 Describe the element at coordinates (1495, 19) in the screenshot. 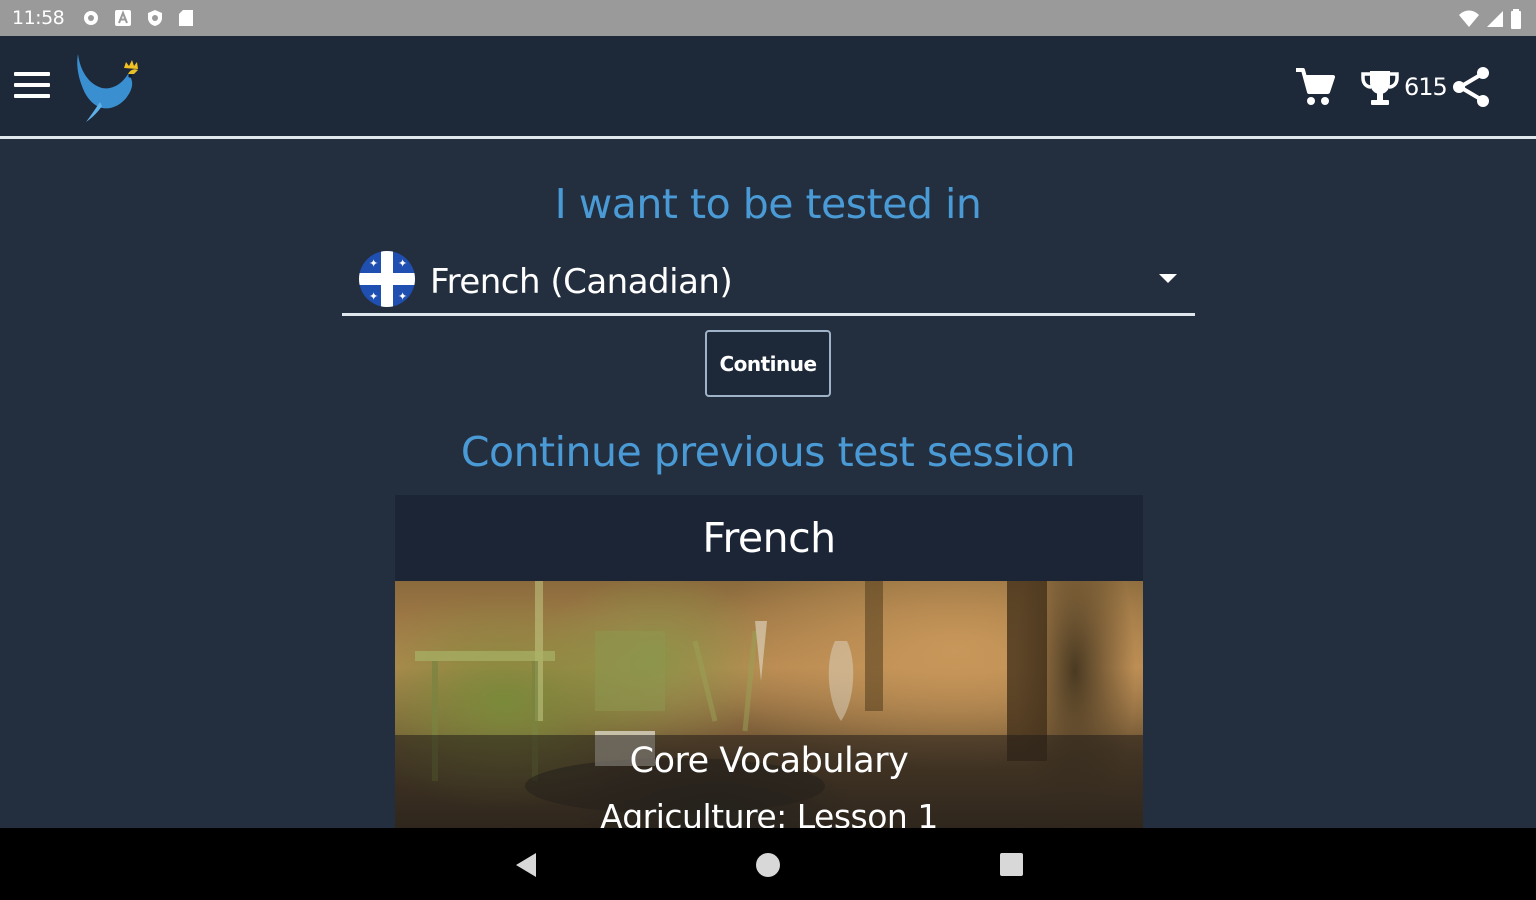

I see `signal-icon` at that location.